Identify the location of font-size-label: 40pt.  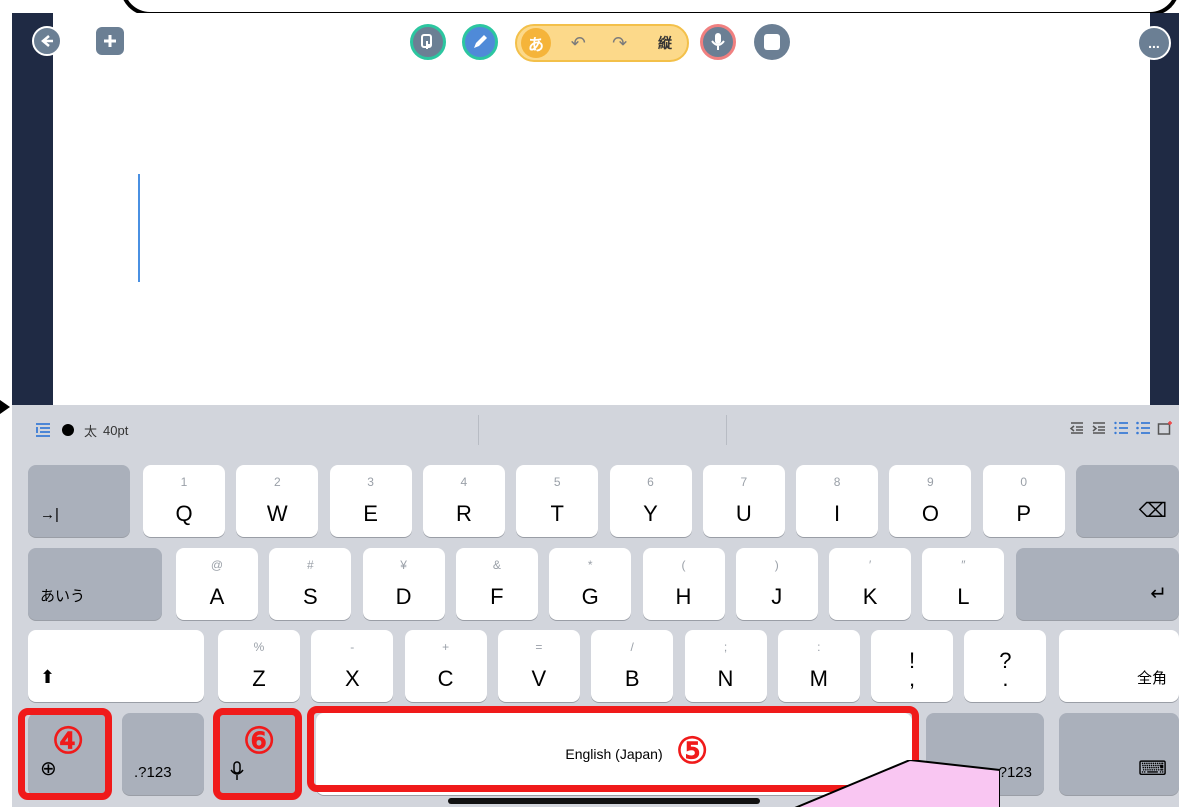
(115, 430).